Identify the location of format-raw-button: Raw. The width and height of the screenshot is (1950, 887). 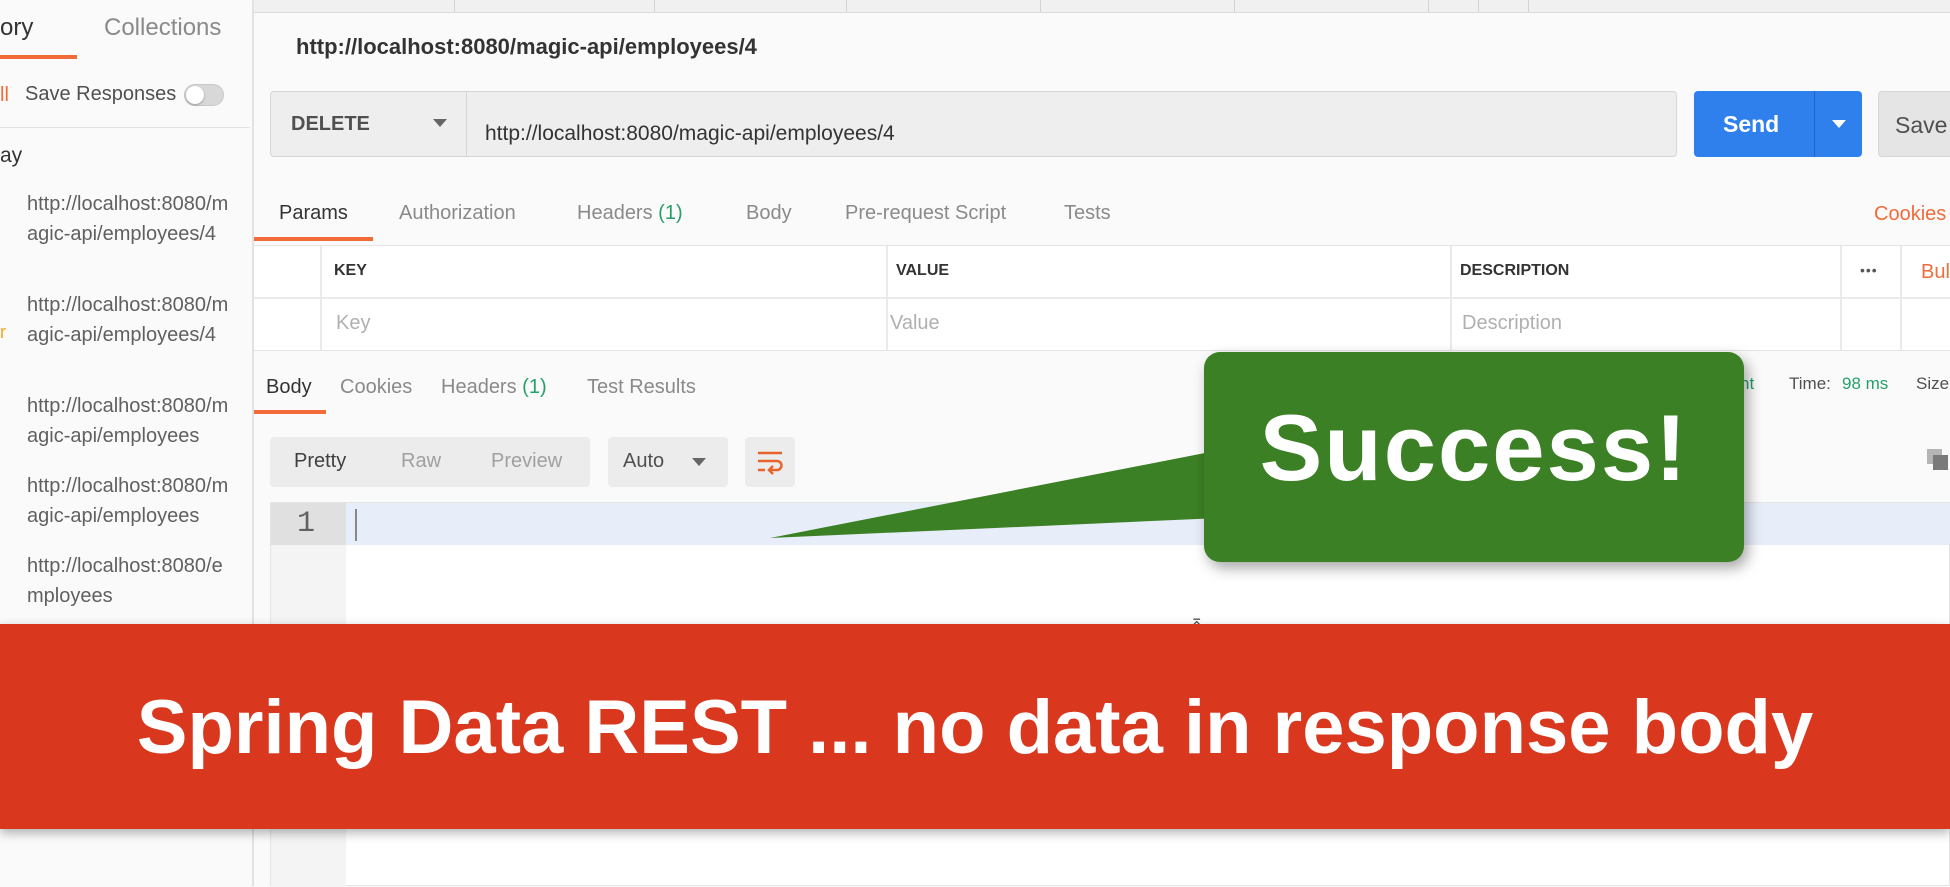
(421, 461).